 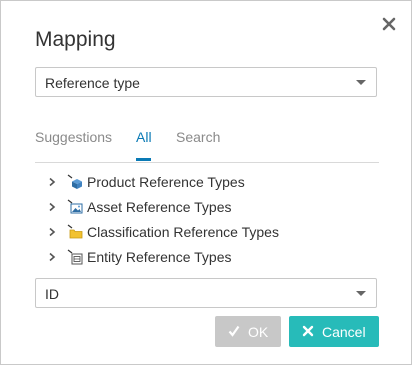 I want to click on classification-reference-icon, so click(x=75, y=231).